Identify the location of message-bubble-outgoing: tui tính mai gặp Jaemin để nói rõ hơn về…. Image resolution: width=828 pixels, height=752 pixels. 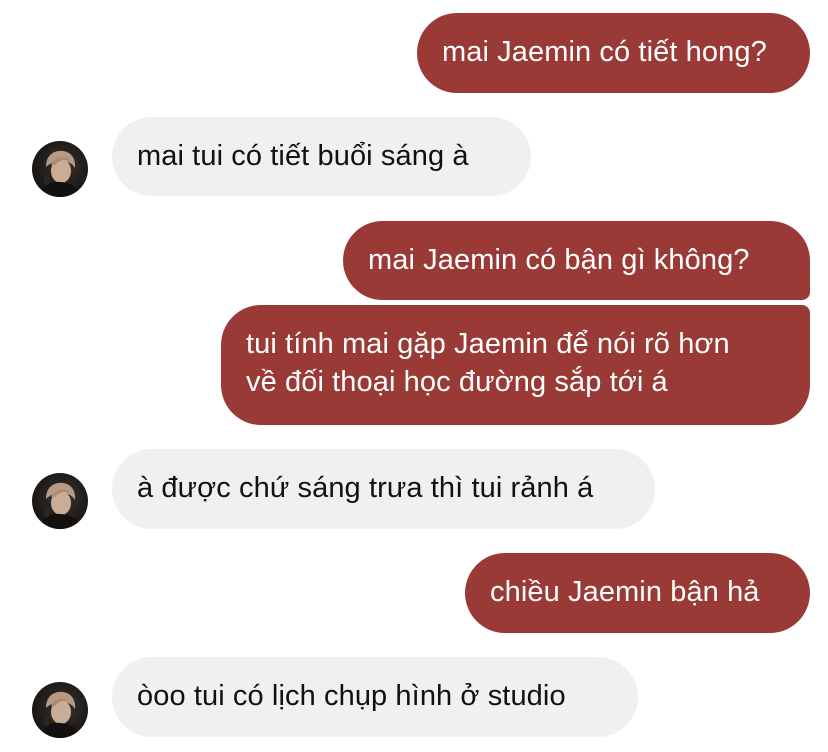
(515, 365).